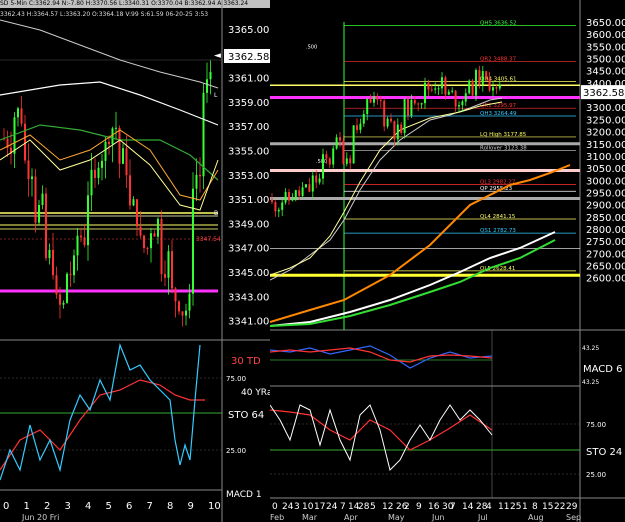 This screenshot has height=522, width=625. Describe the element at coordinates (311, 47) in the screenshot. I see `level-marker: .500` at that location.